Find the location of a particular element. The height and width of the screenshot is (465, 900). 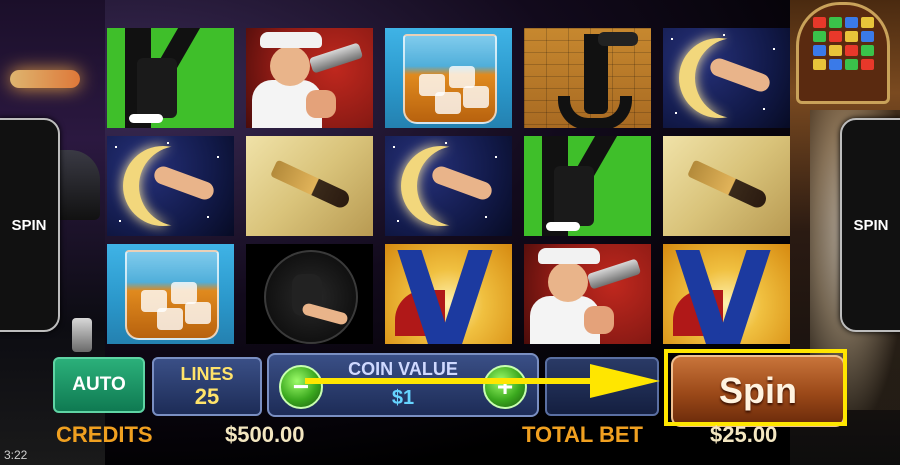

auto-label: AUTO is located at coordinates (99, 384).